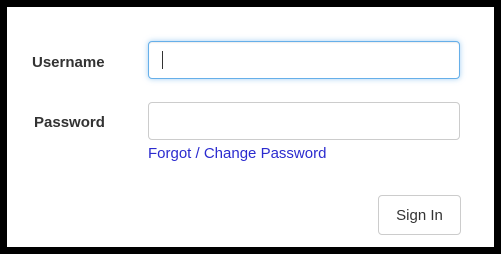  I want to click on sign-in-button: Sign In, so click(419, 215).